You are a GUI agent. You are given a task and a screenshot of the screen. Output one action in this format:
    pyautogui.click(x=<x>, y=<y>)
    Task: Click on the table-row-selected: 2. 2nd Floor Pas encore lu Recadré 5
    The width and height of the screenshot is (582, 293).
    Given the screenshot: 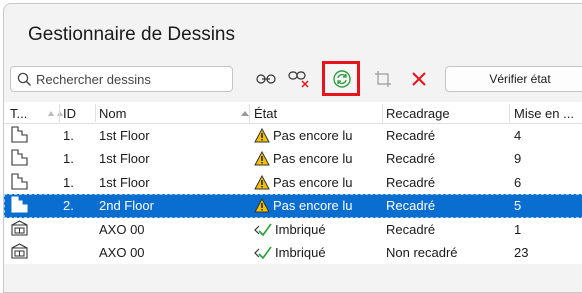 What is the action you would take?
    pyautogui.click(x=293, y=206)
    